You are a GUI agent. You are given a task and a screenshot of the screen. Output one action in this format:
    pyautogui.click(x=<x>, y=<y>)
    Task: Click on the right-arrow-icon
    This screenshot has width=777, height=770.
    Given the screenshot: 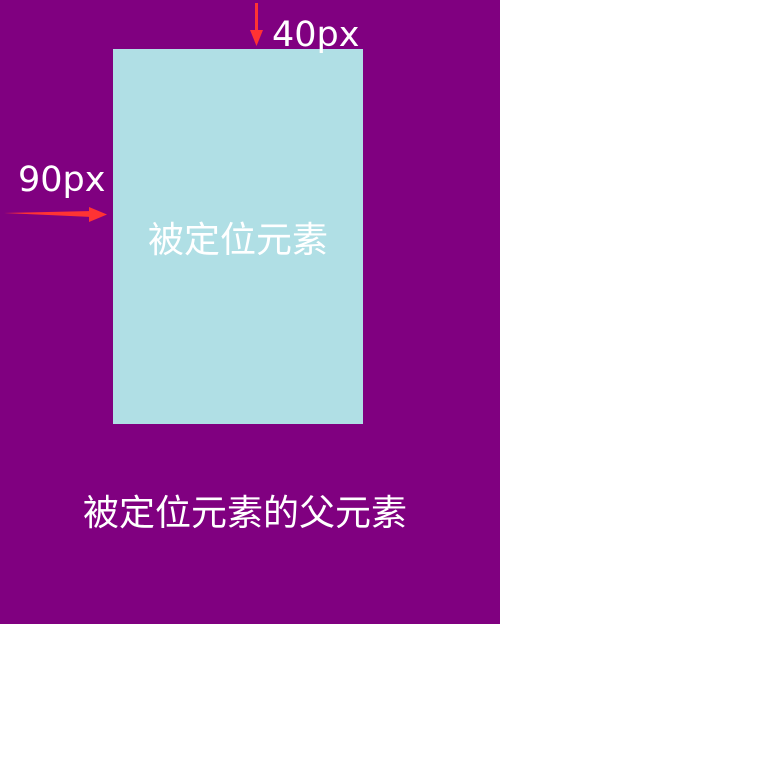 What is the action you would take?
    pyautogui.click(x=55, y=214)
    